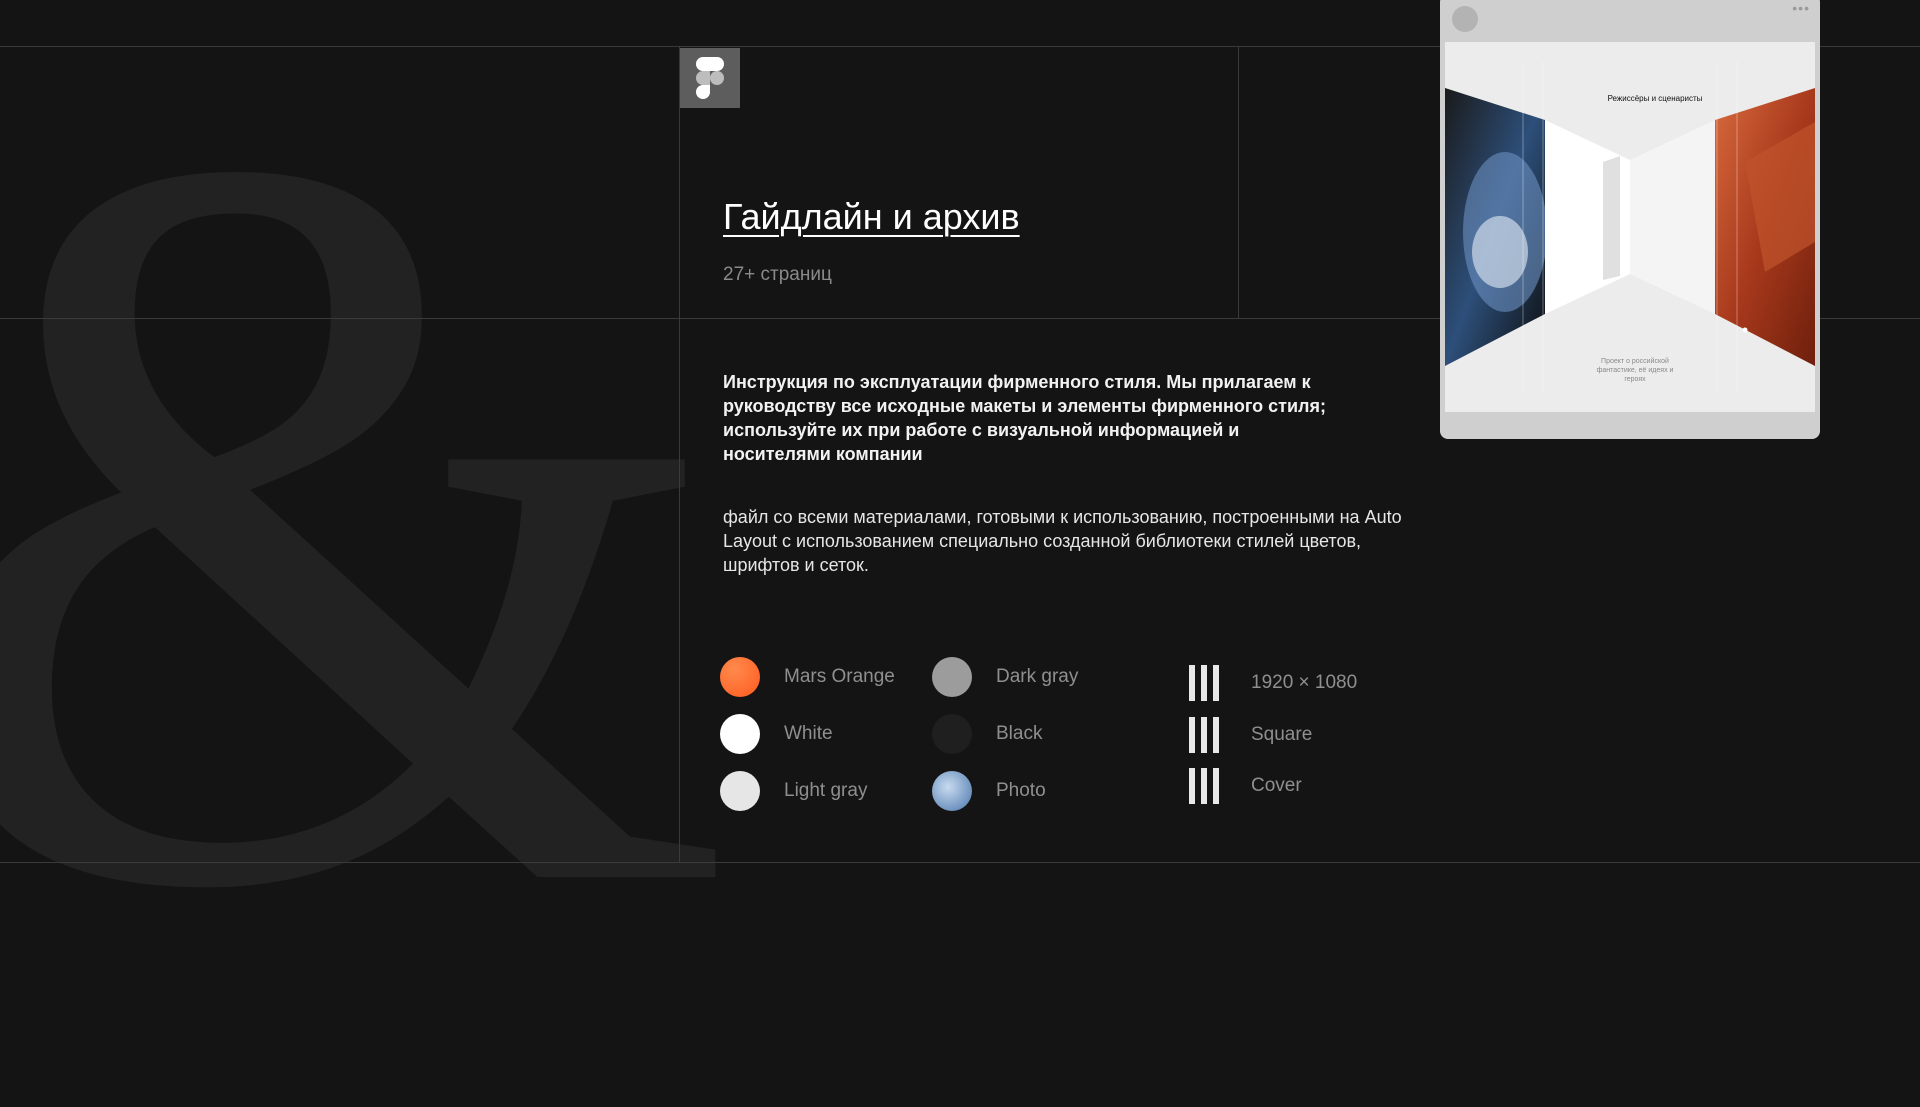  I want to click on more-icon: •••, so click(1801, 8).